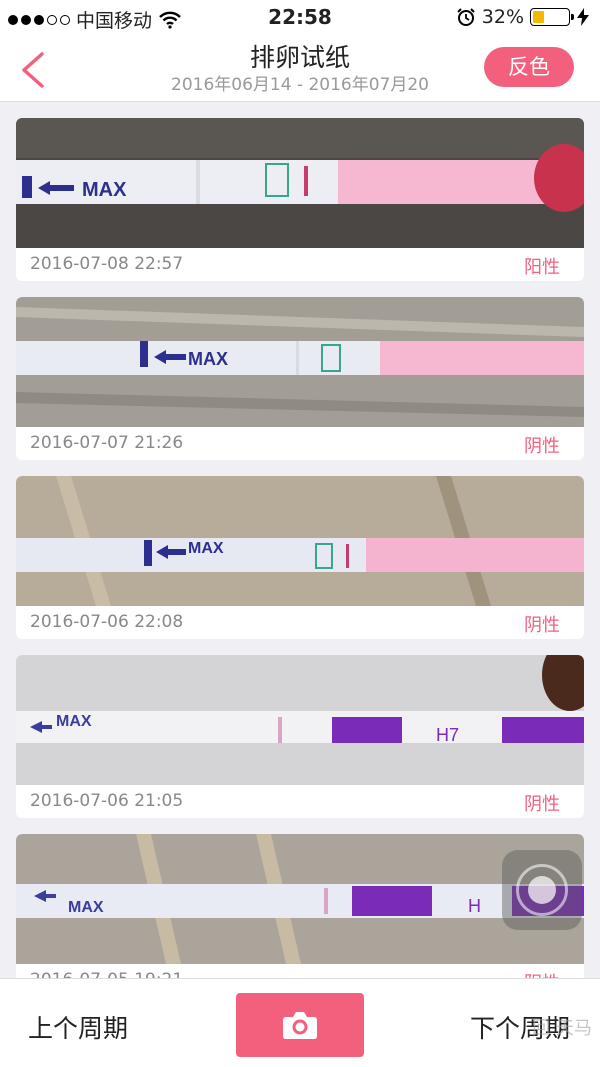  I want to click on camera-button, so click(300, 1025).